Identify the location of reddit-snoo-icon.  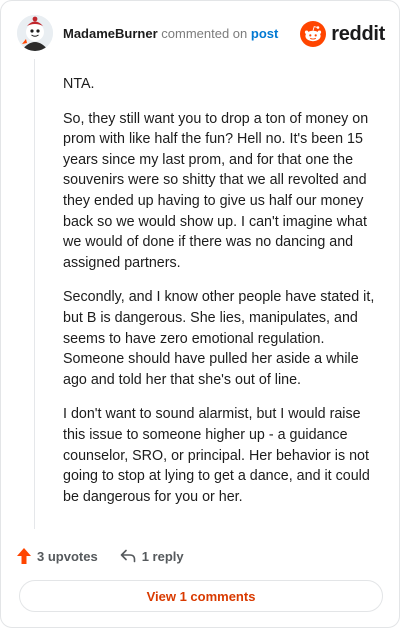
(313, 34).